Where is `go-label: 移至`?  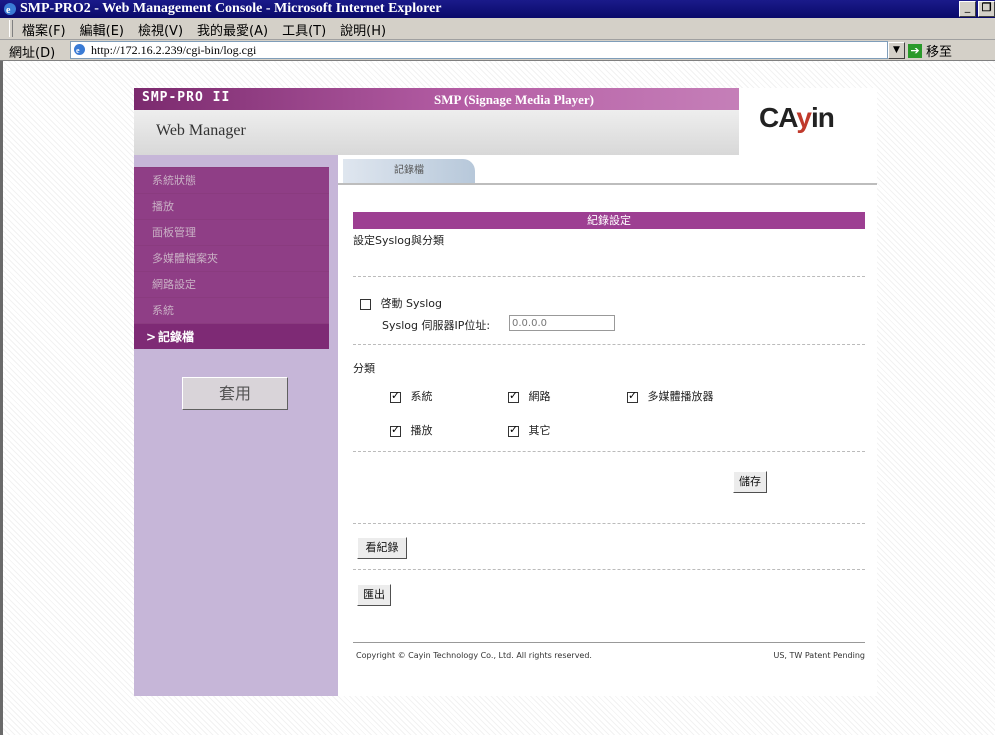
go-label: 移至 is located at coordinates (939, 52).